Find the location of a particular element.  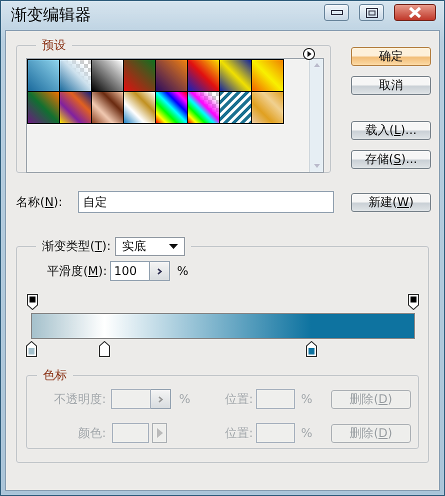

close-icon is located at coordinates (415, 12).